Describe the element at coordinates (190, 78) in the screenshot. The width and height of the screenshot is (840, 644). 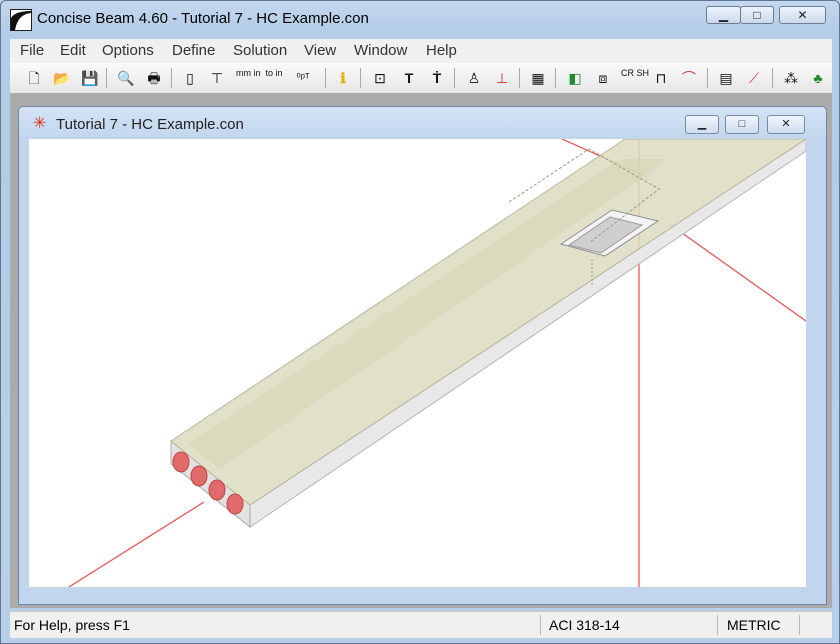
I see `beam-data-icon: ▯` at that location.